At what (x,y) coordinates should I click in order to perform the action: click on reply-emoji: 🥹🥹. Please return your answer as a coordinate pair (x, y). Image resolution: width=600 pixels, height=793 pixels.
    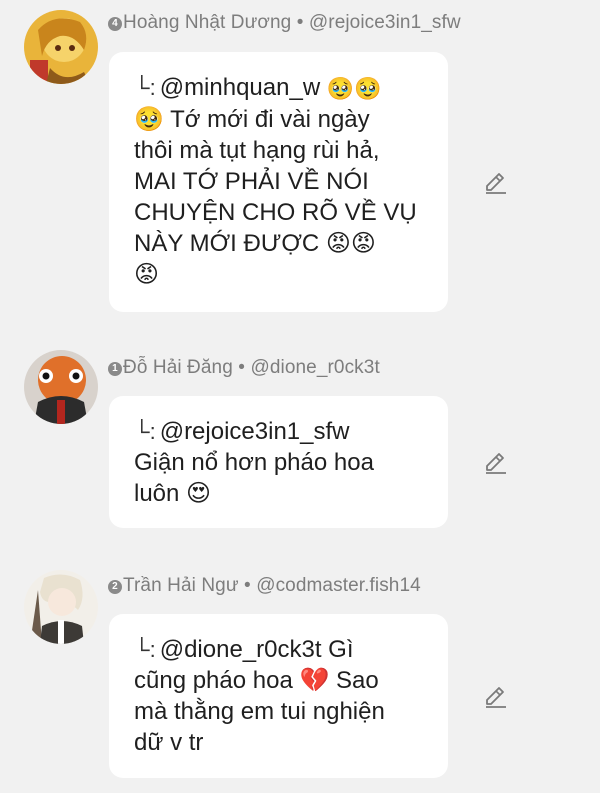
    Looking at the image, I should click on (354, 88).